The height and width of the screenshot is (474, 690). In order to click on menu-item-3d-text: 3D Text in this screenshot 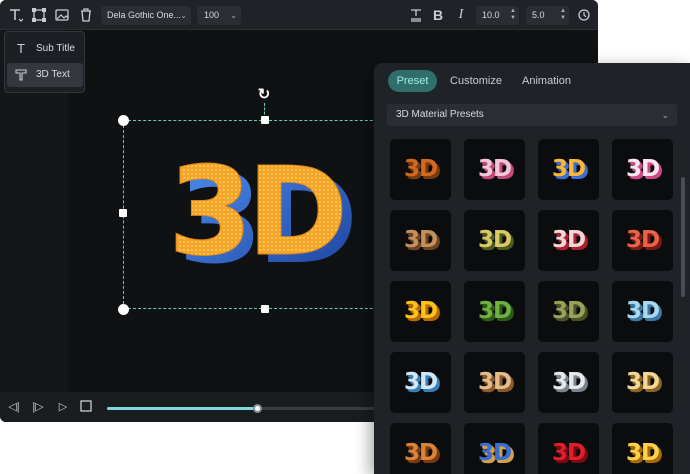, I will do `click(45, 75)`.